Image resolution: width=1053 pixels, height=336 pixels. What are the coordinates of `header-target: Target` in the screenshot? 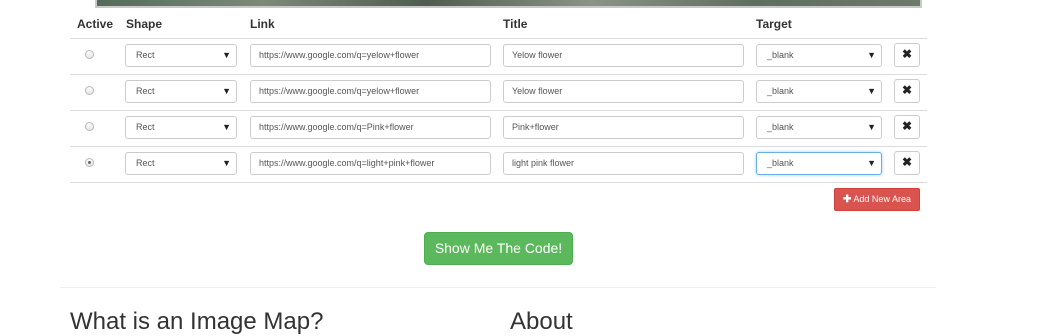 It's located at (774, 24).